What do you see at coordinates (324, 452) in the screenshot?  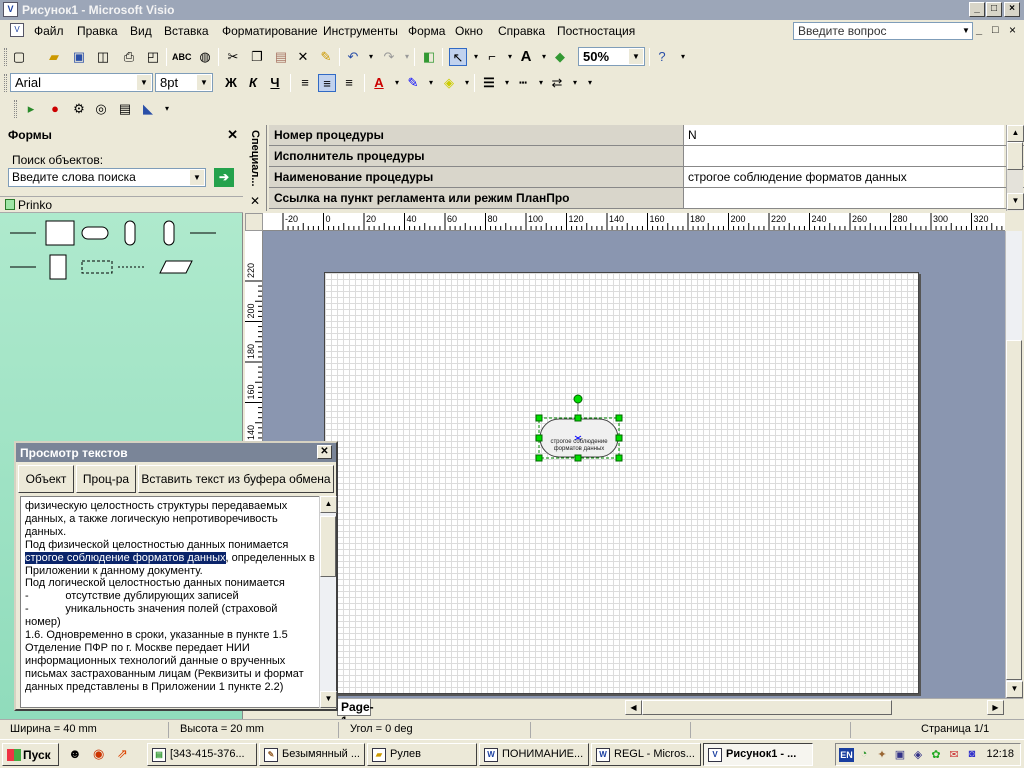 I see `text-view-close-icon: ✕` at bounding box center [324, 452].